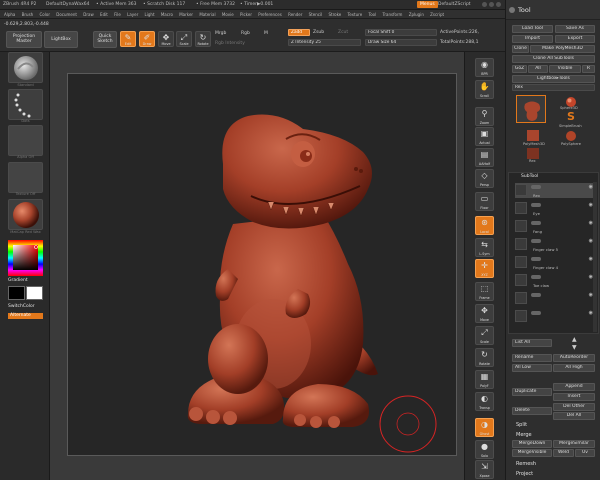 The image size is (600, 480). I want to click on arrow-up-icon: ▲, so click(574, 339).